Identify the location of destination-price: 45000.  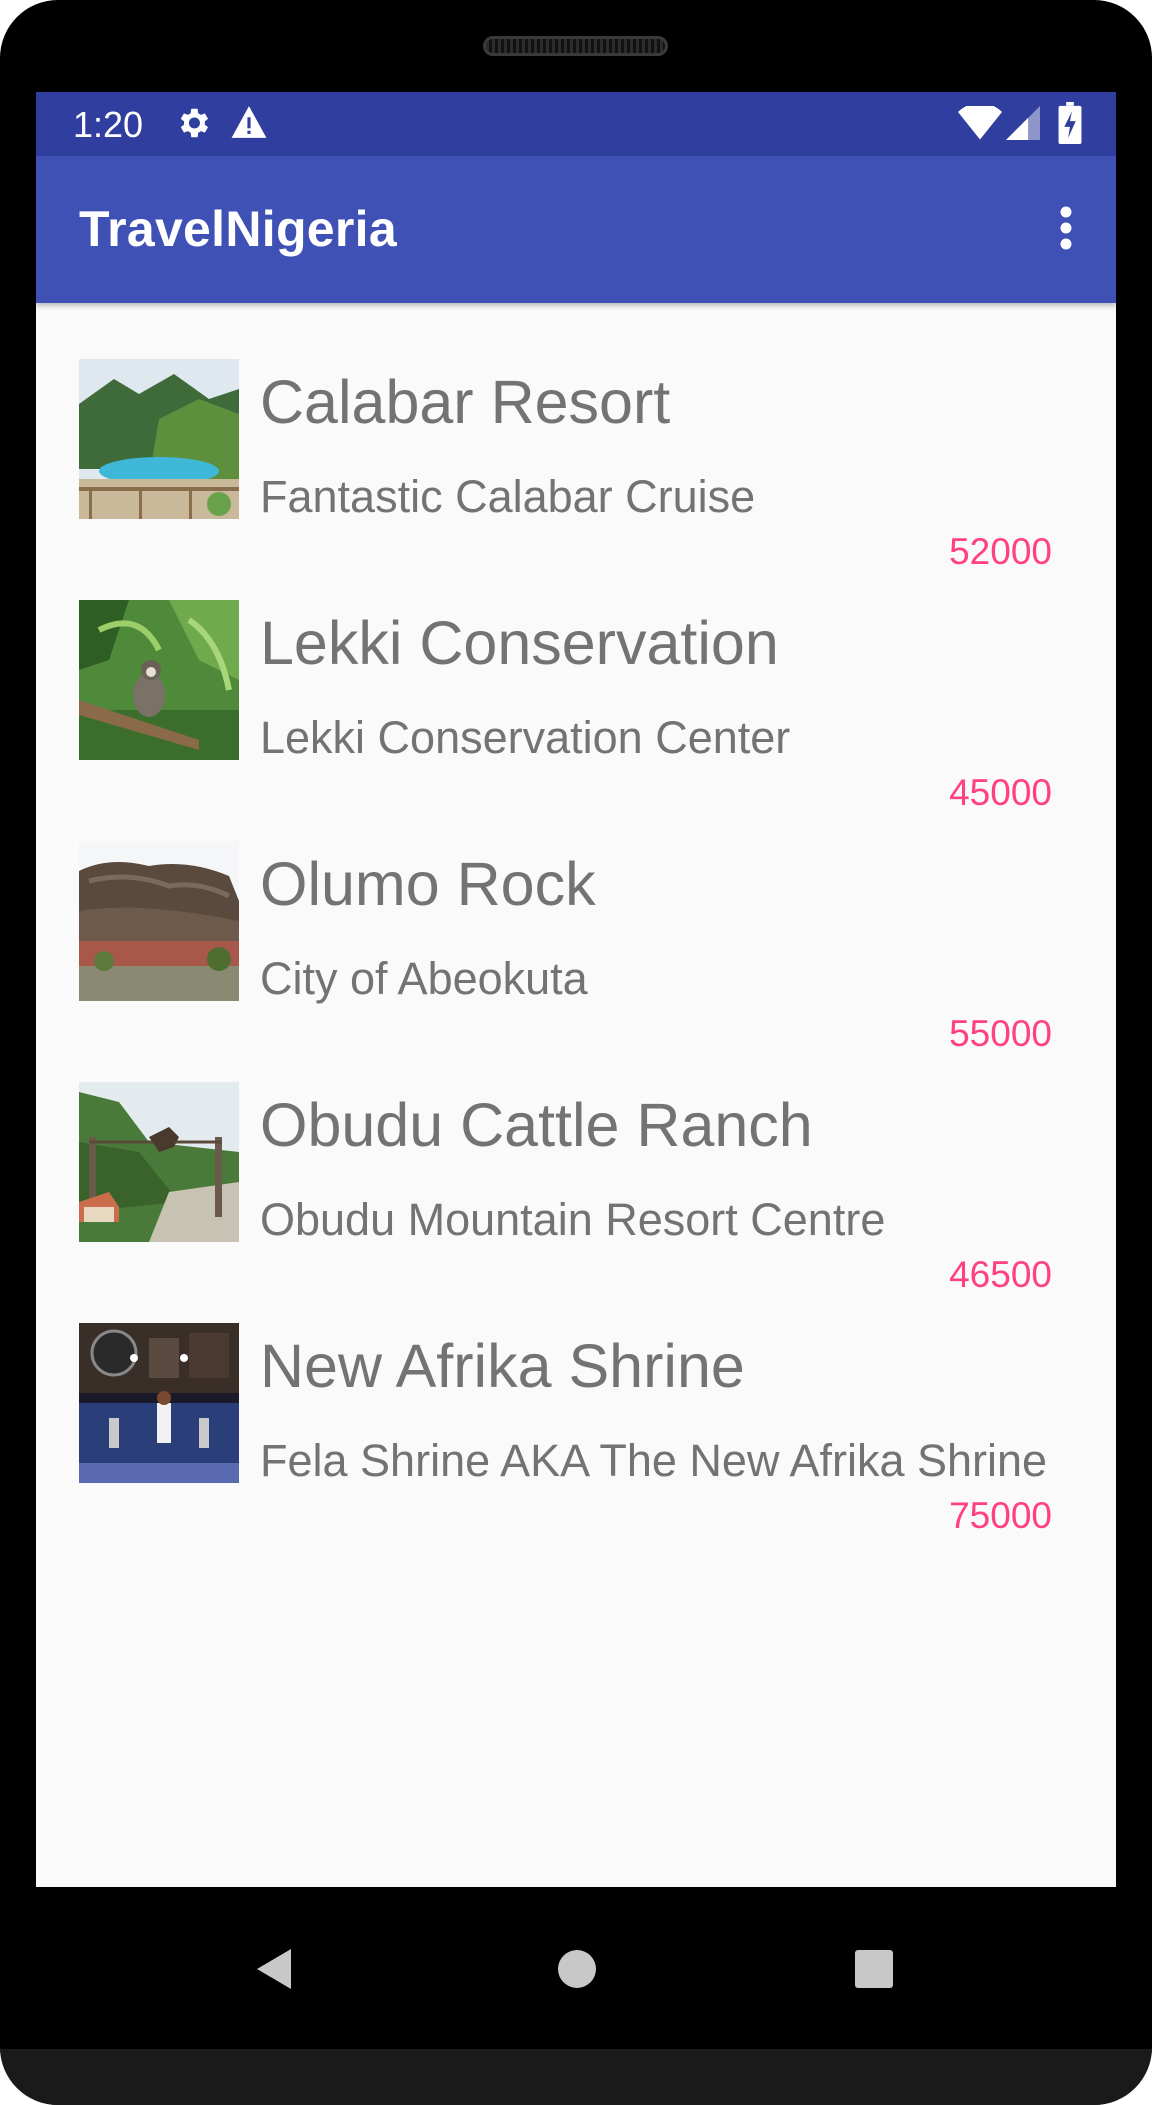
(1000, 792).